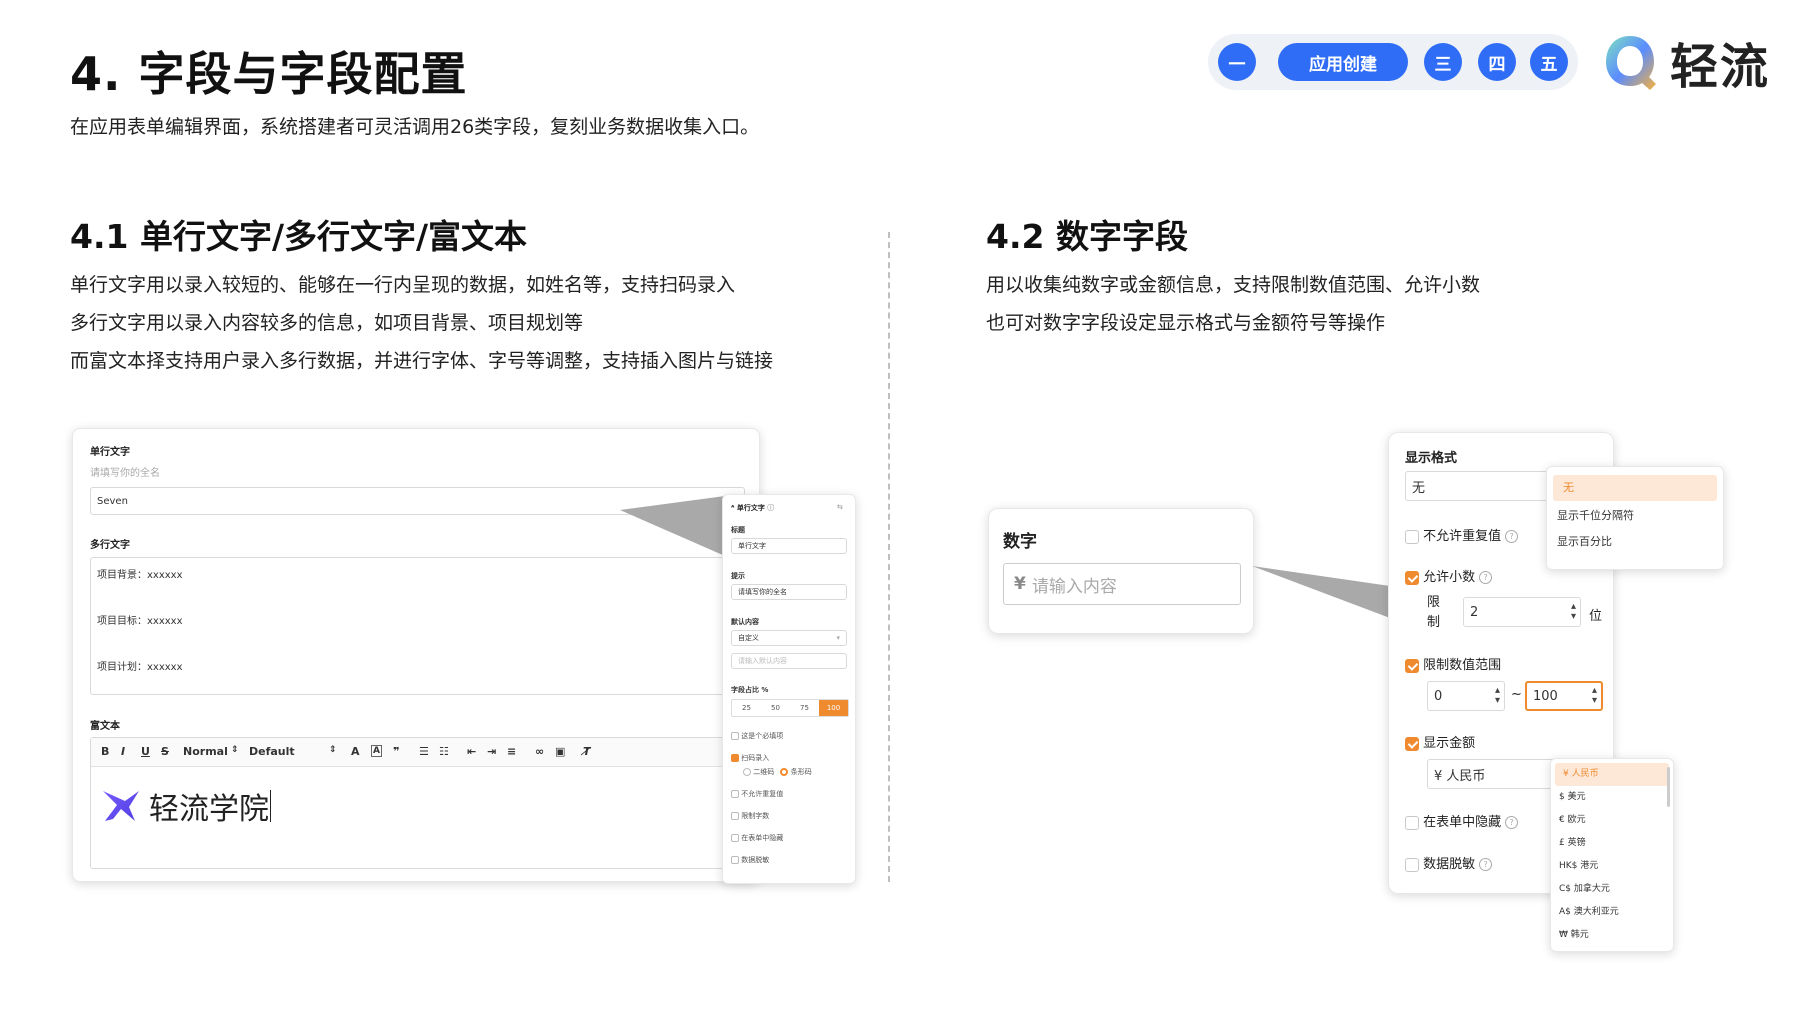 This screenshot has height=1011, width=1808. Describe the element at coordinates (1453, 663) in the screenshot. I see `range-option: 限制数值范围` at that location.